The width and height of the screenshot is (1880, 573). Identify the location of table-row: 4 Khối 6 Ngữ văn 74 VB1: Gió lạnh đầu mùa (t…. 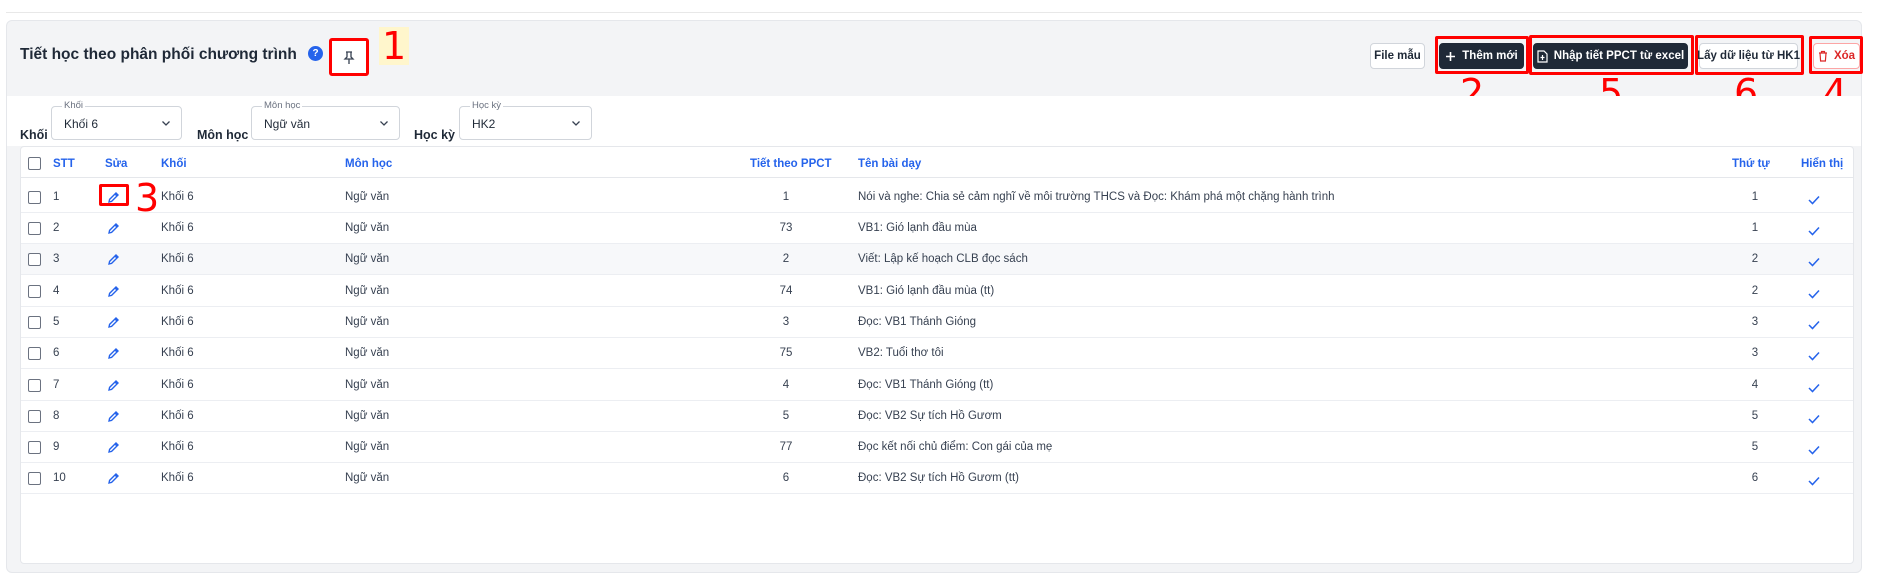
(937, 291).